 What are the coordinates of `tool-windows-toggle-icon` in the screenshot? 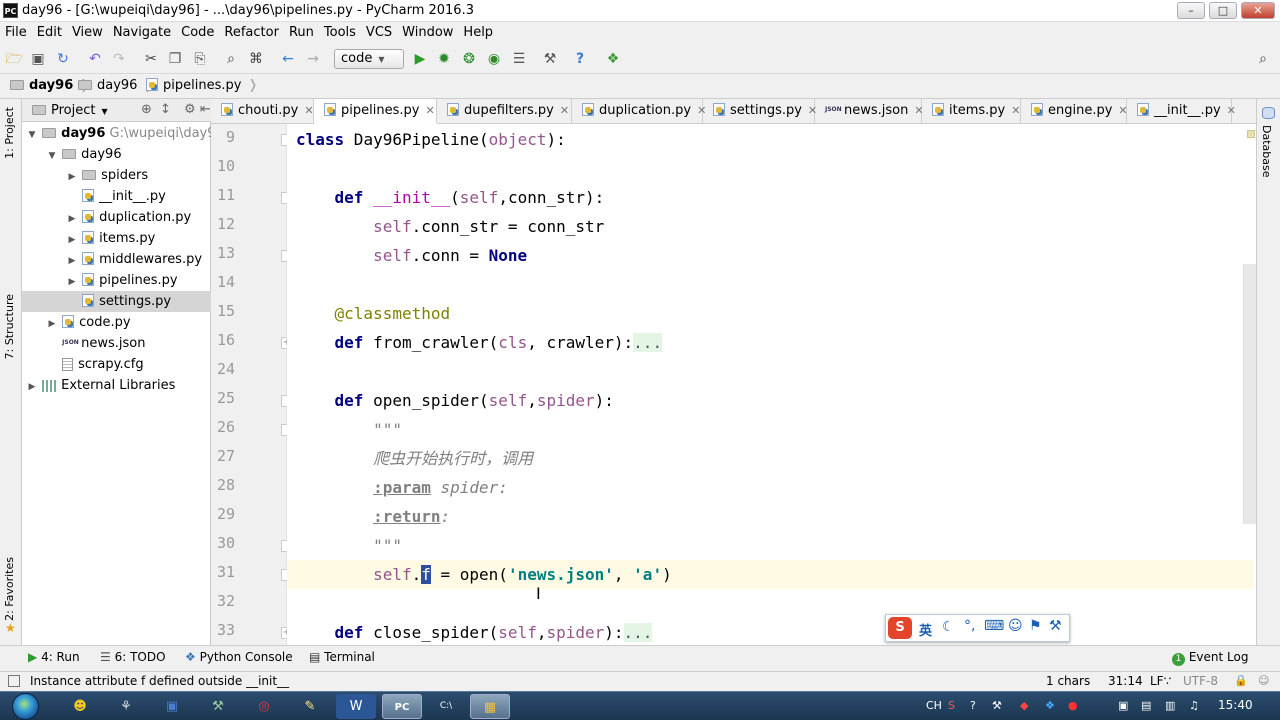 It's located at (14, 681).